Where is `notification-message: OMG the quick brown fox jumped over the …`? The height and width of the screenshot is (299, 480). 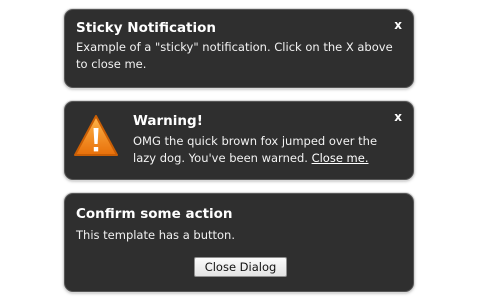
notification-message: OMG the quick brown fox jumped over the … is located at coordinates (268, 150).